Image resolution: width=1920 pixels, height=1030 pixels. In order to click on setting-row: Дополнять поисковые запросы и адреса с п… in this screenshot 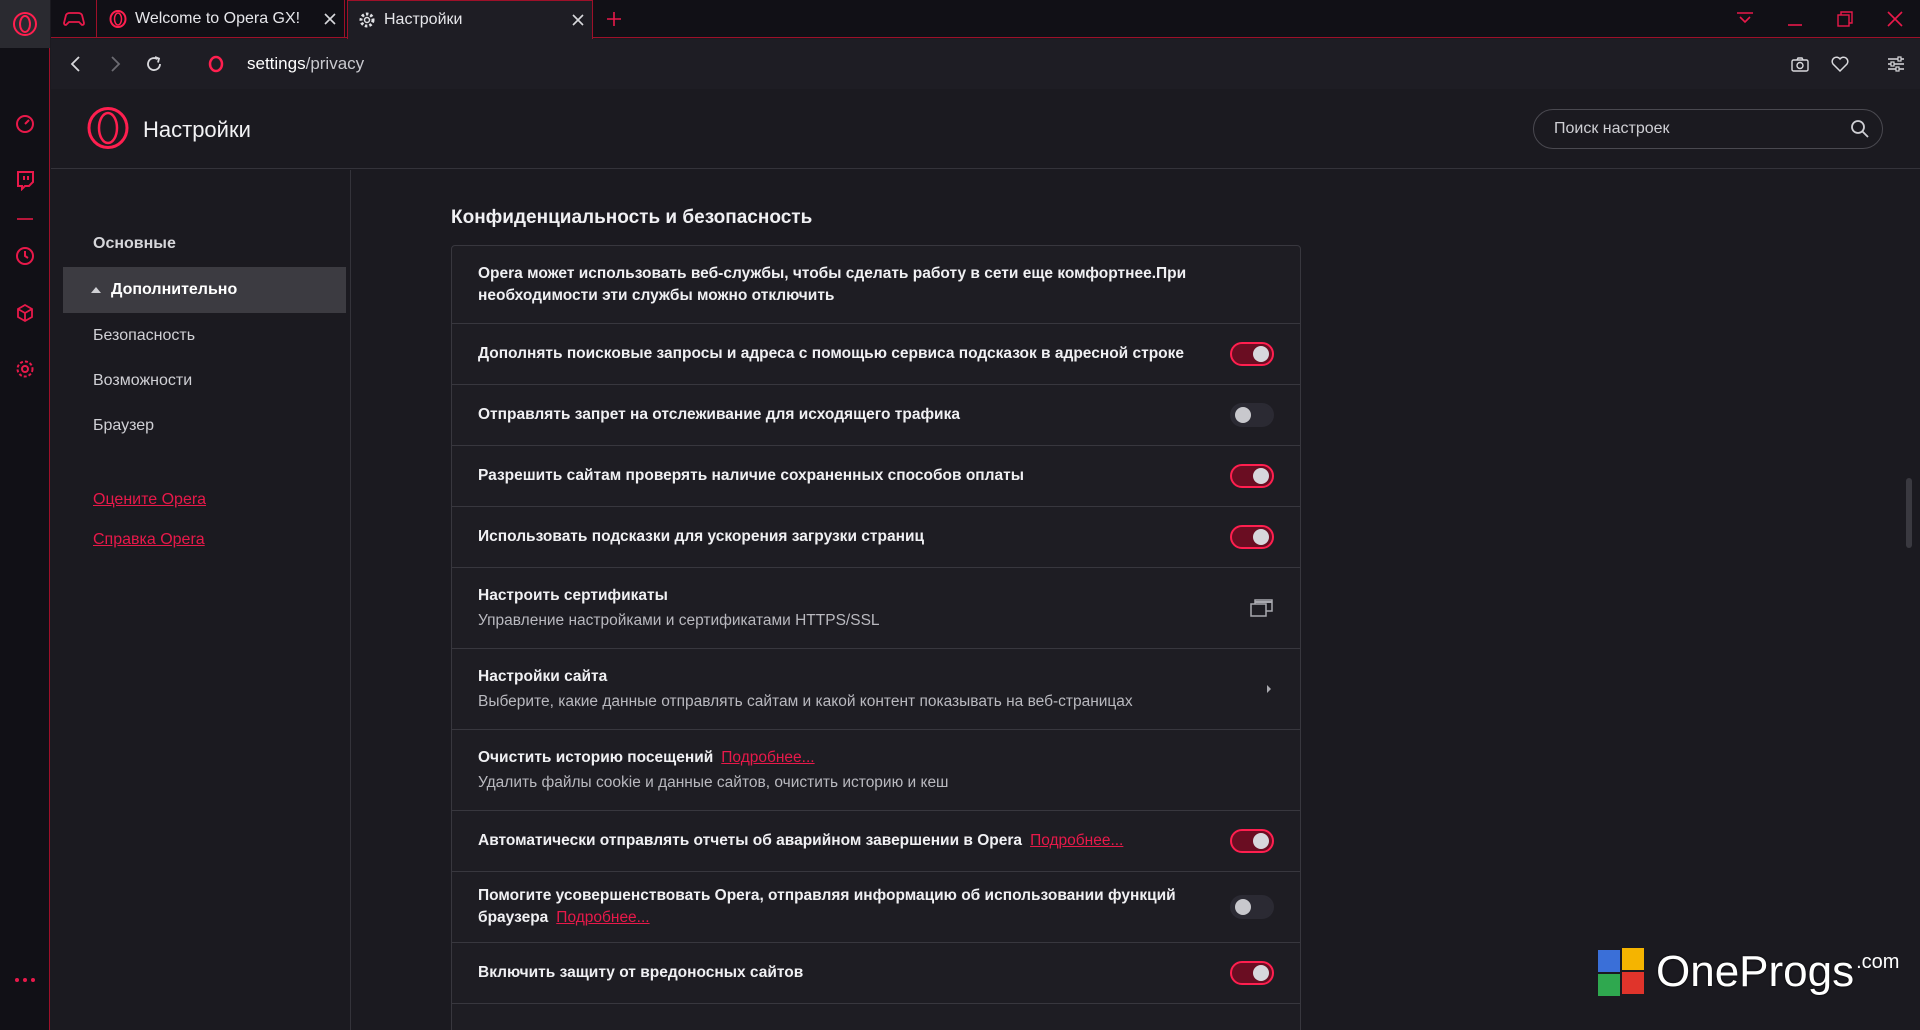, I will do `click(876, 354)`.